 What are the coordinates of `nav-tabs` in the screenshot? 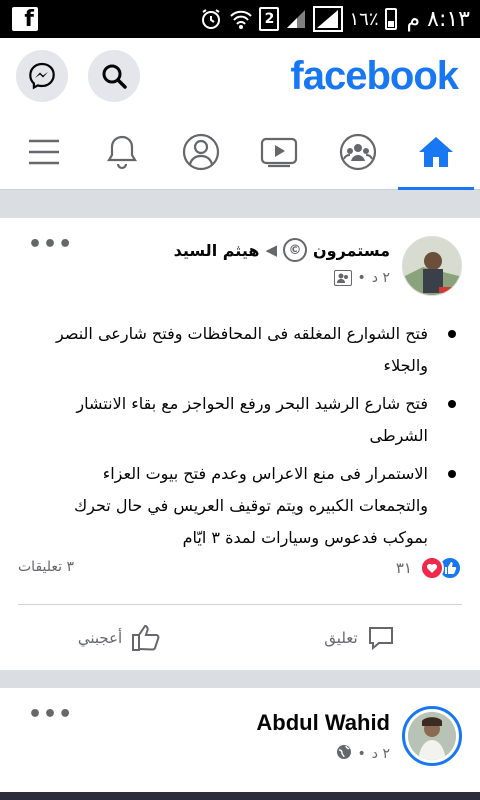 It's located at (240, 152).